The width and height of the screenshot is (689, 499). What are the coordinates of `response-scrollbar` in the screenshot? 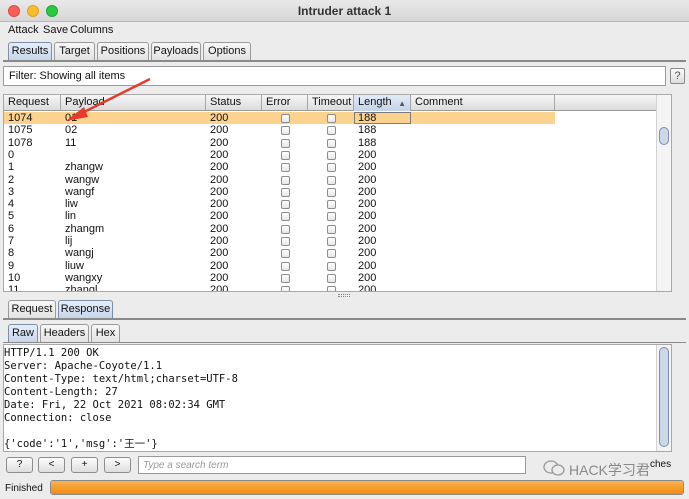 It's located at (663, 398).